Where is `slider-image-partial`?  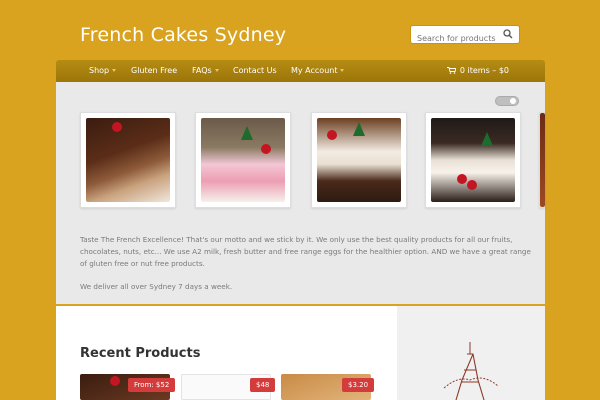 slider-image-partial is located at coordinates (542, 160).